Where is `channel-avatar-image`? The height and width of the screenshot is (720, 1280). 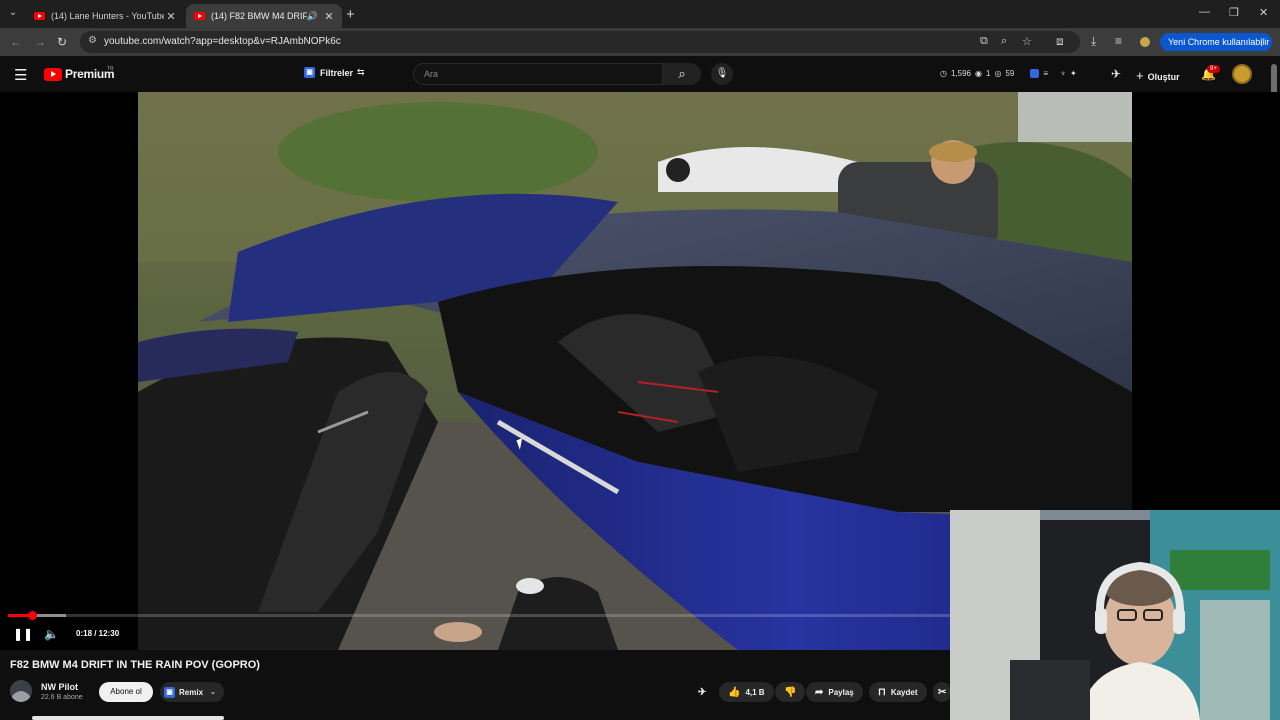
channel-avatar-image is located at coordinates (21, 691).